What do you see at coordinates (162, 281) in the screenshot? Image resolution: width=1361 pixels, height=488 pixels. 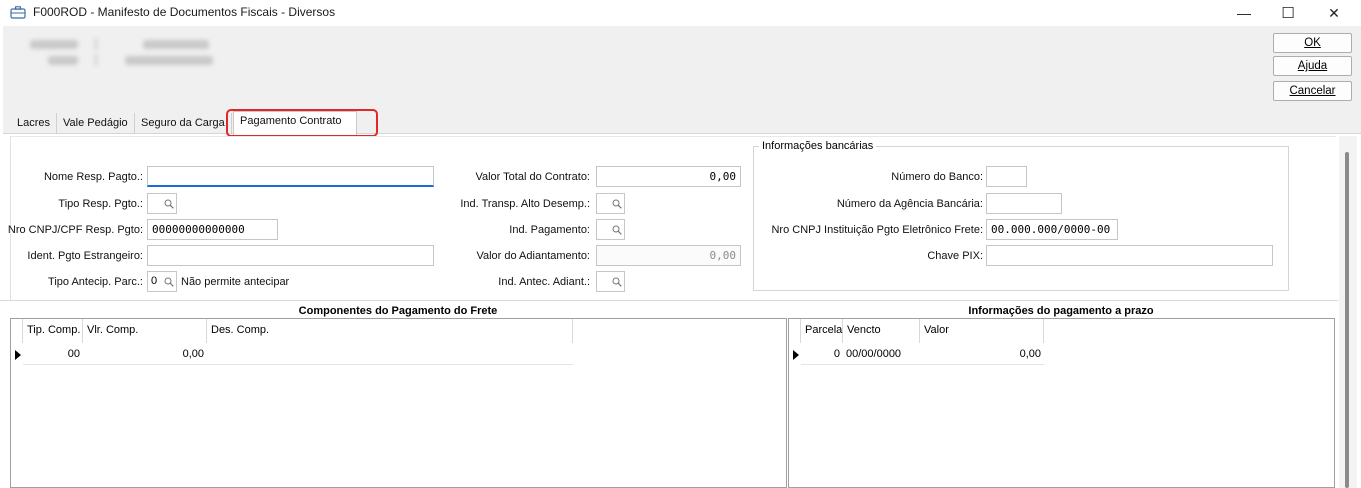 I see `tipo-antecip-lookup: 0` at bounding box center [162, 281].